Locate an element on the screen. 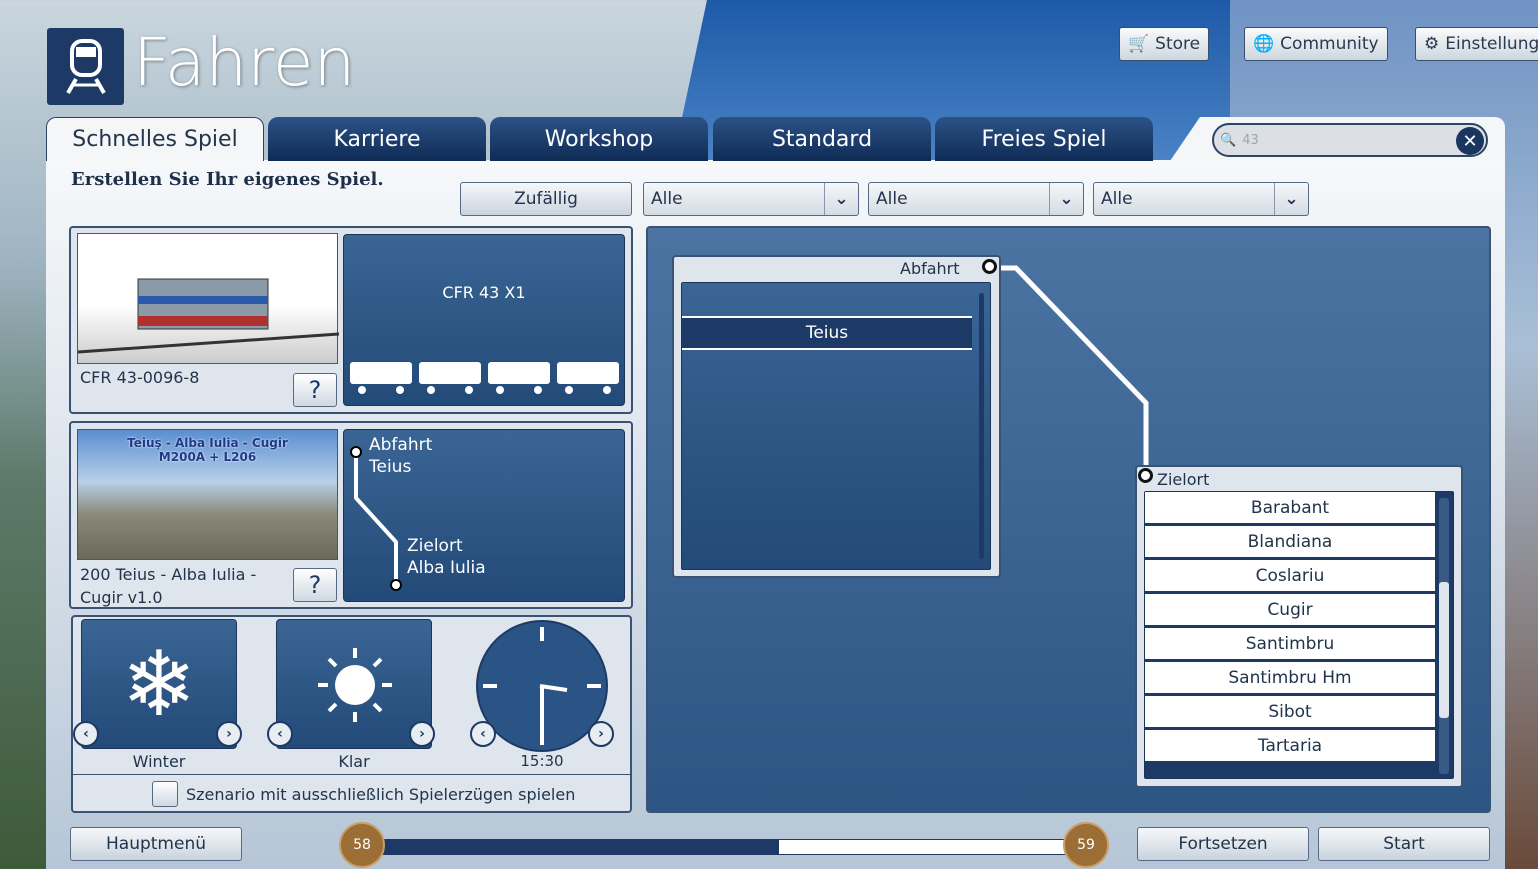  departure-label: Abfahrt is located at coordinates (401, 445).